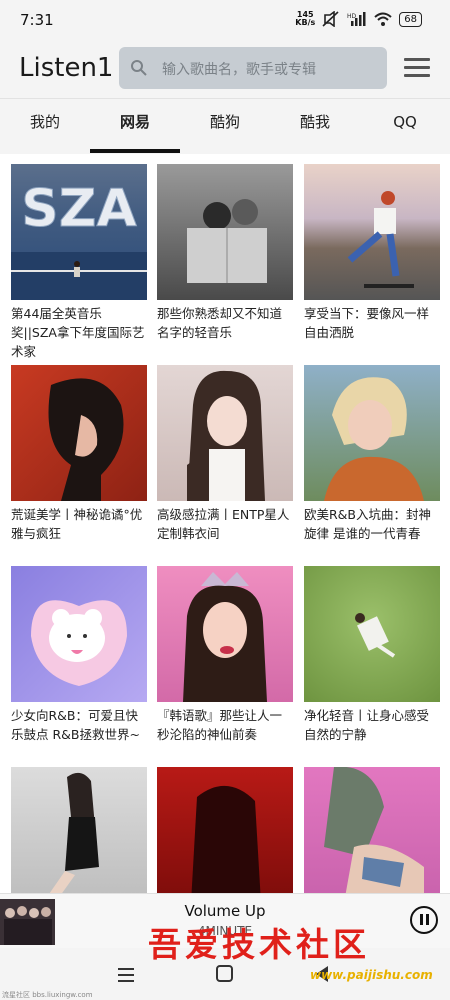 This screenshot has height=1000, width=450. Describe the element at coordinates (368, 524) in the screenshot. I see `playlist-title: 欧美R&B入坑曲：封神旋律 是谁的一代青春` at that location.